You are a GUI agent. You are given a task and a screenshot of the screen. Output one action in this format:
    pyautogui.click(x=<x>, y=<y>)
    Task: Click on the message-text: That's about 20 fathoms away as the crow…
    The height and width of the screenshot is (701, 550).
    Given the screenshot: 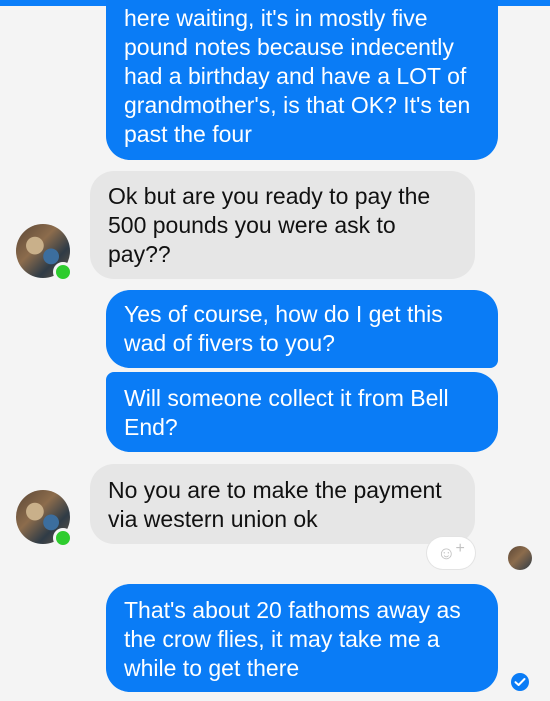 What is the action you would take?
    pyautogui.click(x=292, y=639)
    